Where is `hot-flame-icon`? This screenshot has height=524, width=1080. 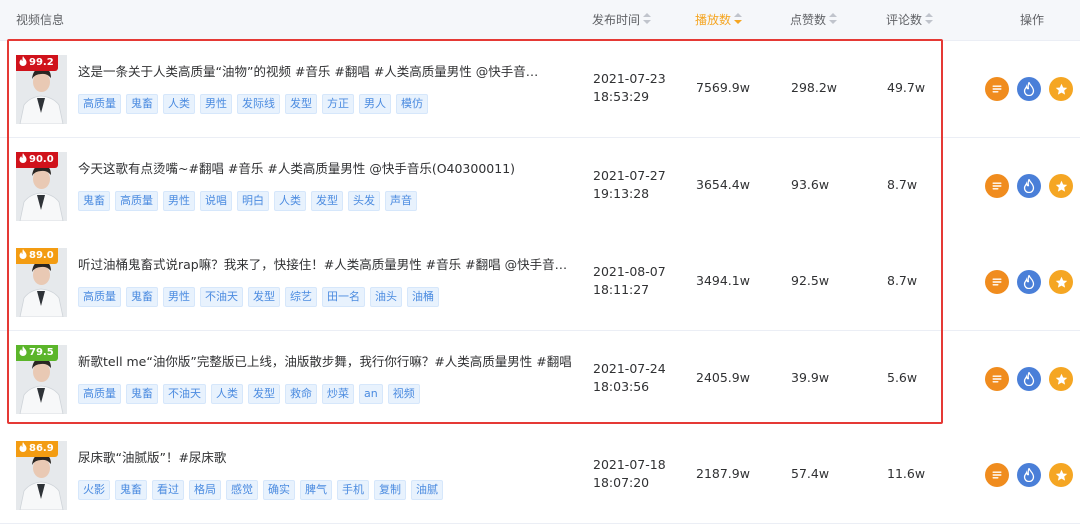 hot-flame-icon is located at coordinates (1029, 282).